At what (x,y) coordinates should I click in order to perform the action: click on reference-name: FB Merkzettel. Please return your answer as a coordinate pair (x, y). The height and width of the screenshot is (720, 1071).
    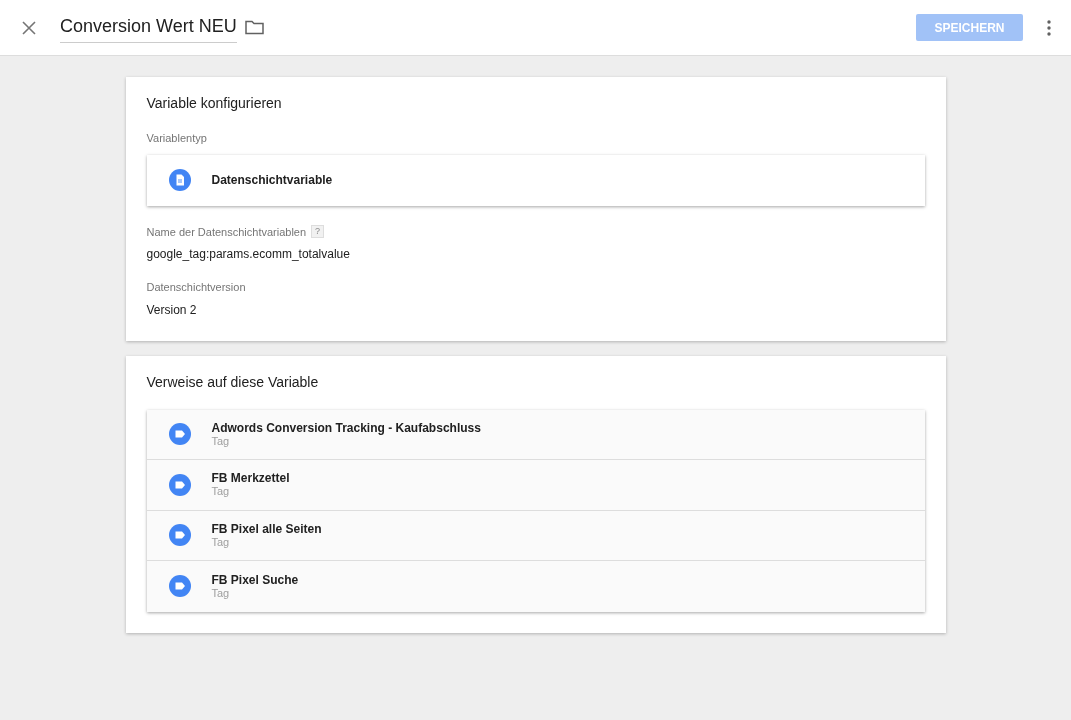
    Looking at the image, I should click on (250, 478).